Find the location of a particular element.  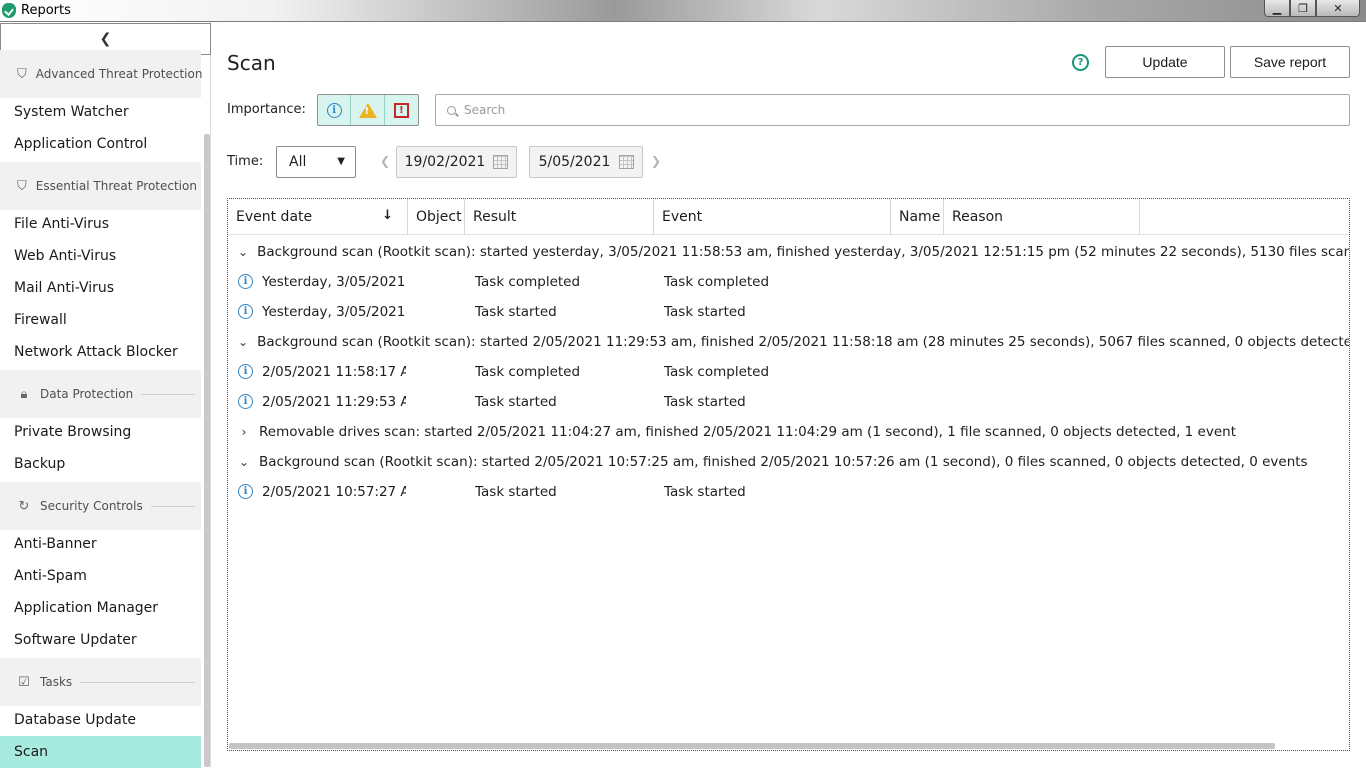

horizontal-scrollbar is located at coordinates (752, 746).